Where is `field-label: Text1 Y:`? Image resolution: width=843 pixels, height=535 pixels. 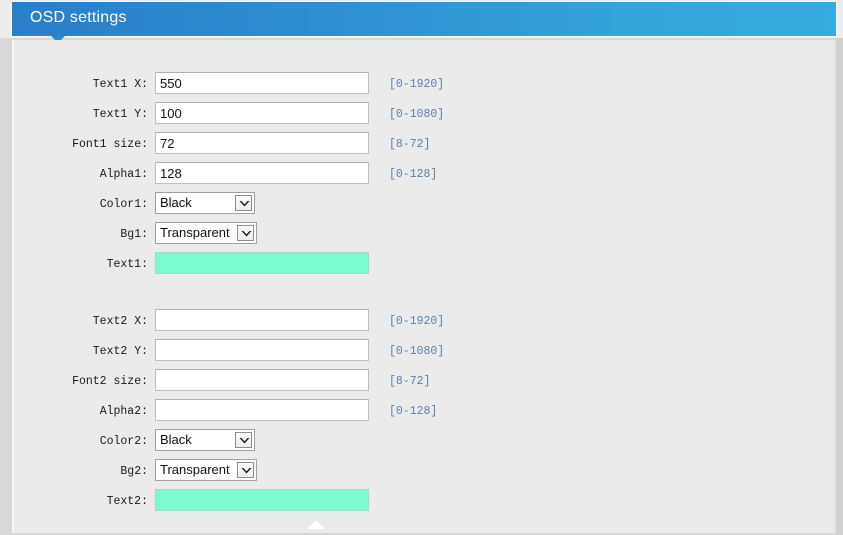
field-label: Text1 Y: is located at coordinates (120, 114).